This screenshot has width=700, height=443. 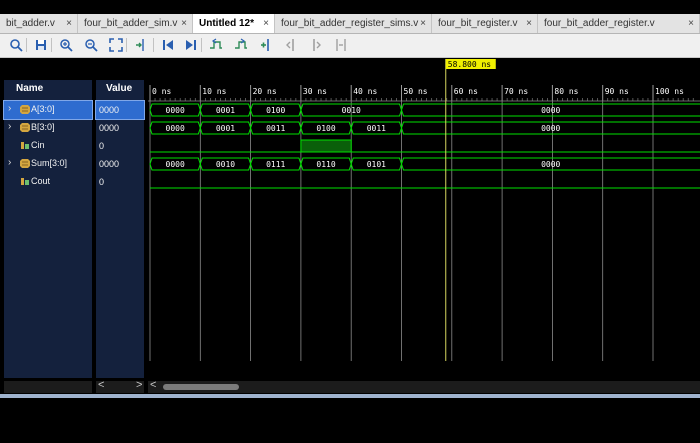 What do you see at coordinates (416, 91) in the screenshot?
I see `ruler-tick-label: 50 ns` at bounding box center [416, 91].